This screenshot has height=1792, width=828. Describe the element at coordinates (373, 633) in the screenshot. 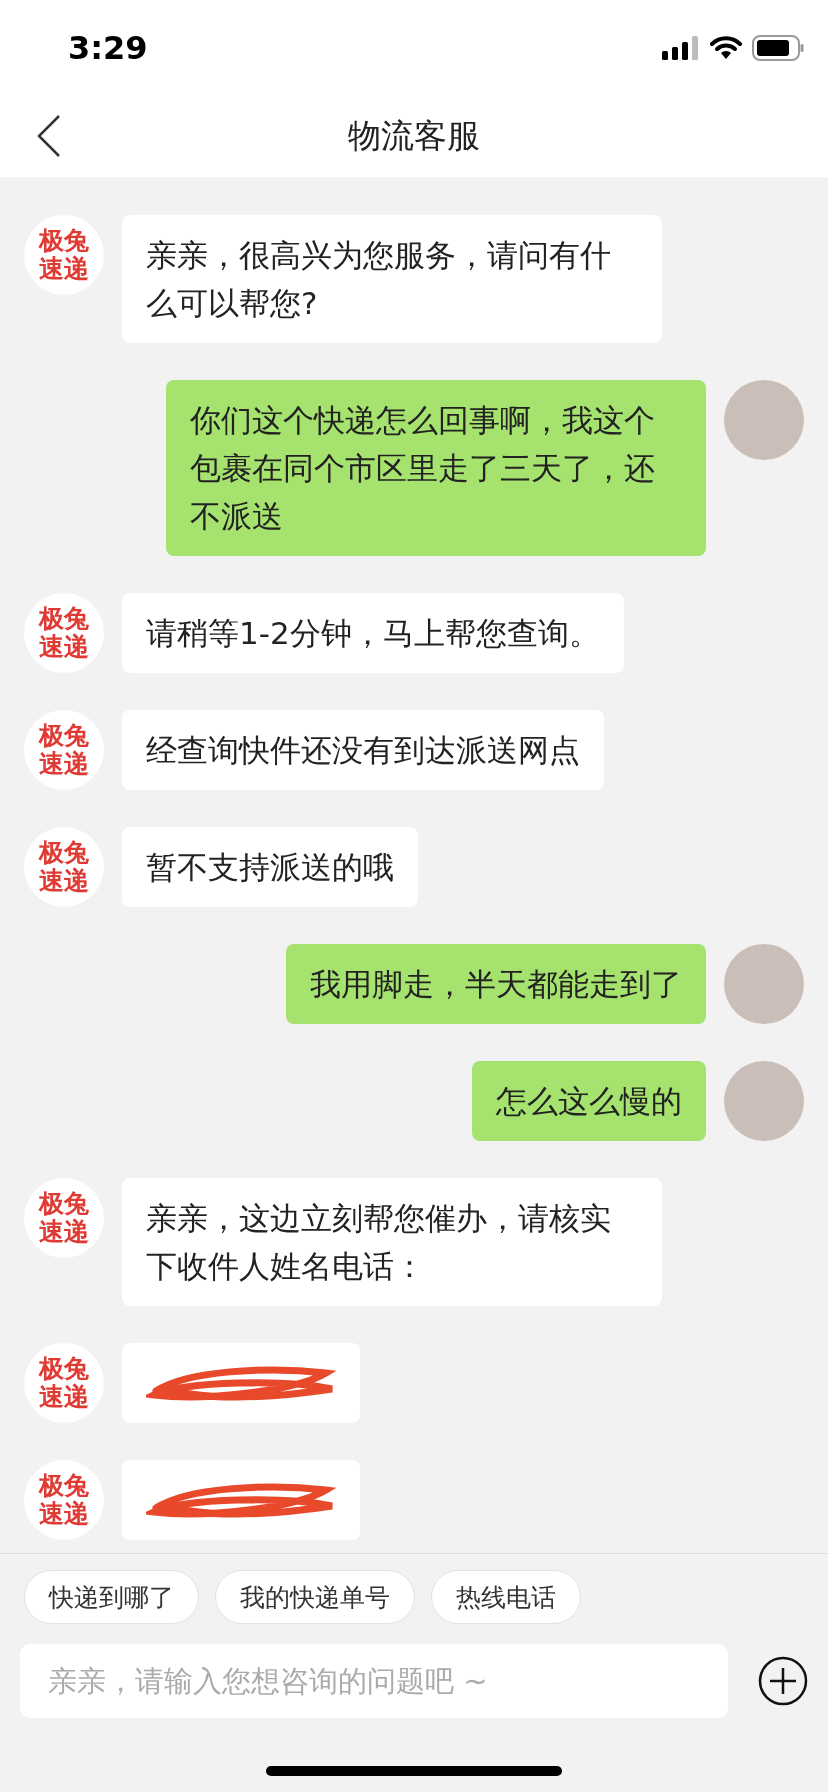

I see `received-message: 请稍等1-2分钟，马上帮您查询。` at that location.